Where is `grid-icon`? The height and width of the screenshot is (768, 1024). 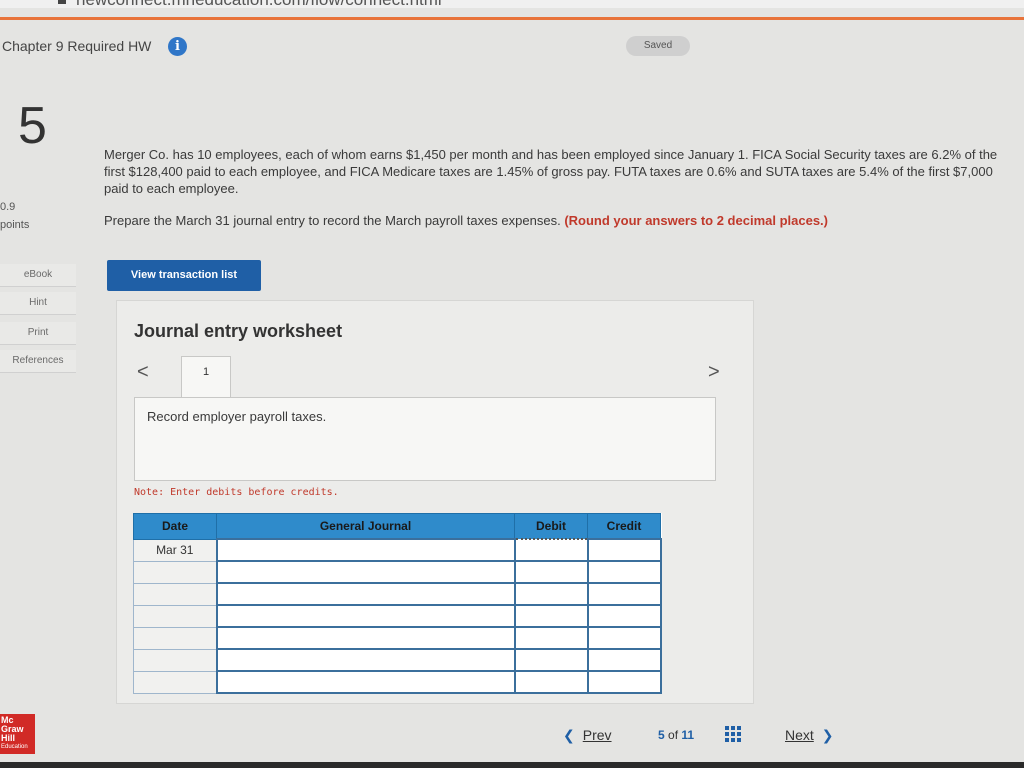
grid-icon is located at coordinates (733, 734).